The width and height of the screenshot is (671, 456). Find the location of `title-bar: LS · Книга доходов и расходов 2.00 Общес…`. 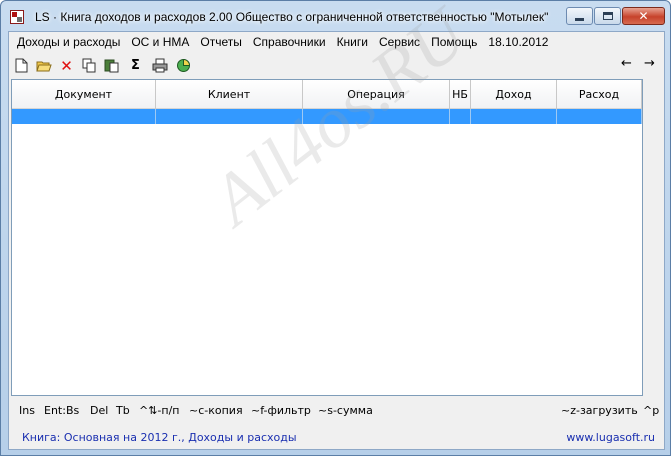

title-bar: LS · Книга доходов и расходов 2.00 Общес… is located at coordinates (335, 16).